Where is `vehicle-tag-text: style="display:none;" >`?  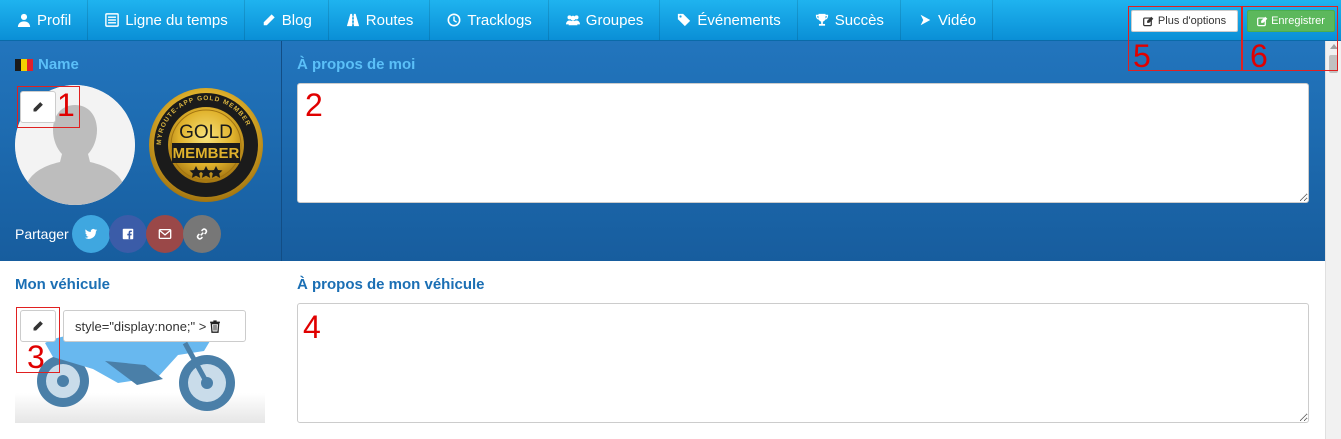
vehicle-tag-text: style="display:none;" > is located at coordinates (141, 326).